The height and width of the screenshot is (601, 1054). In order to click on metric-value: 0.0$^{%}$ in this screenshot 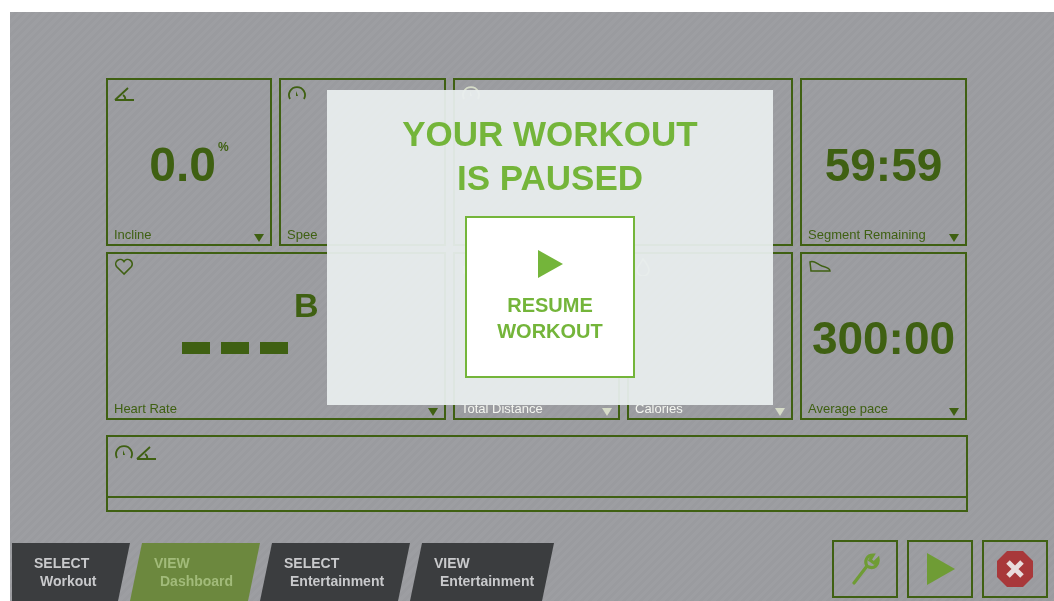, I will do `click(189, 164)`.